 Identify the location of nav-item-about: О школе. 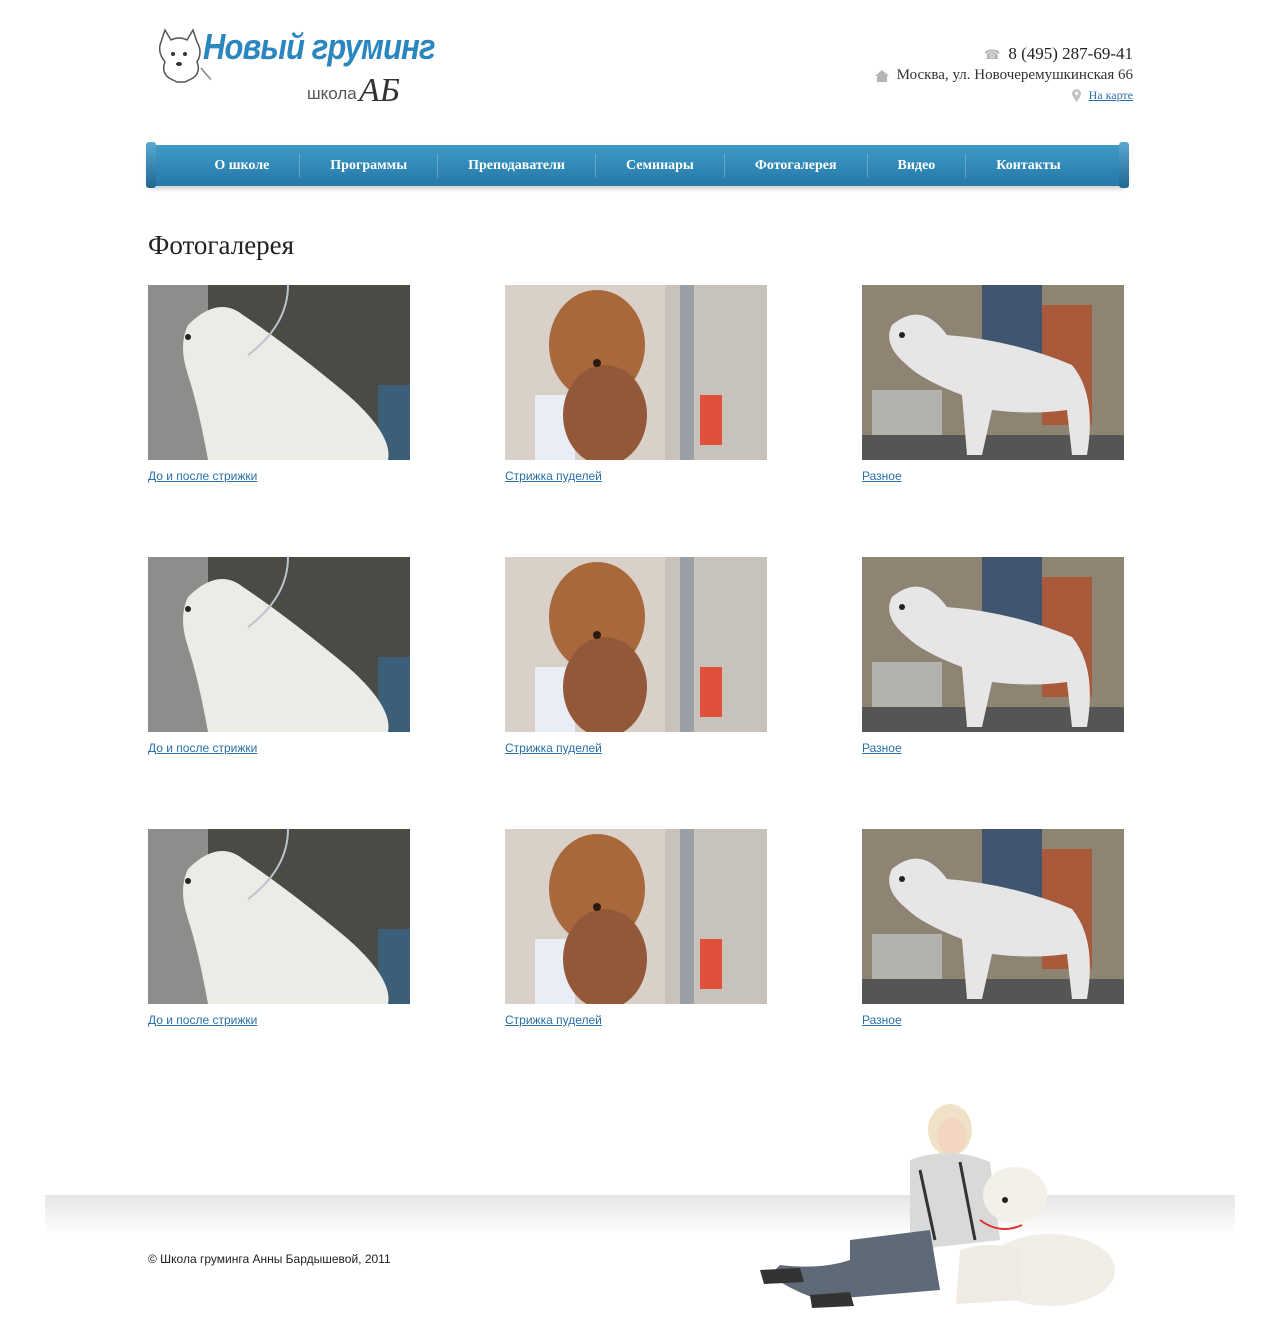
(241, 166).